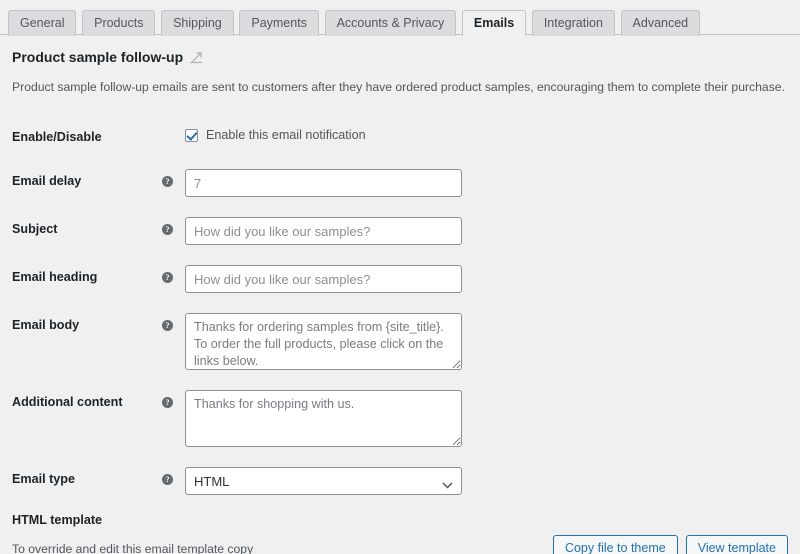 This screenshot has width=800, height=554. What do you see at coordinates (323, 231) in the screenshot?
I see `subject-input` at bounding box center [323, 231].